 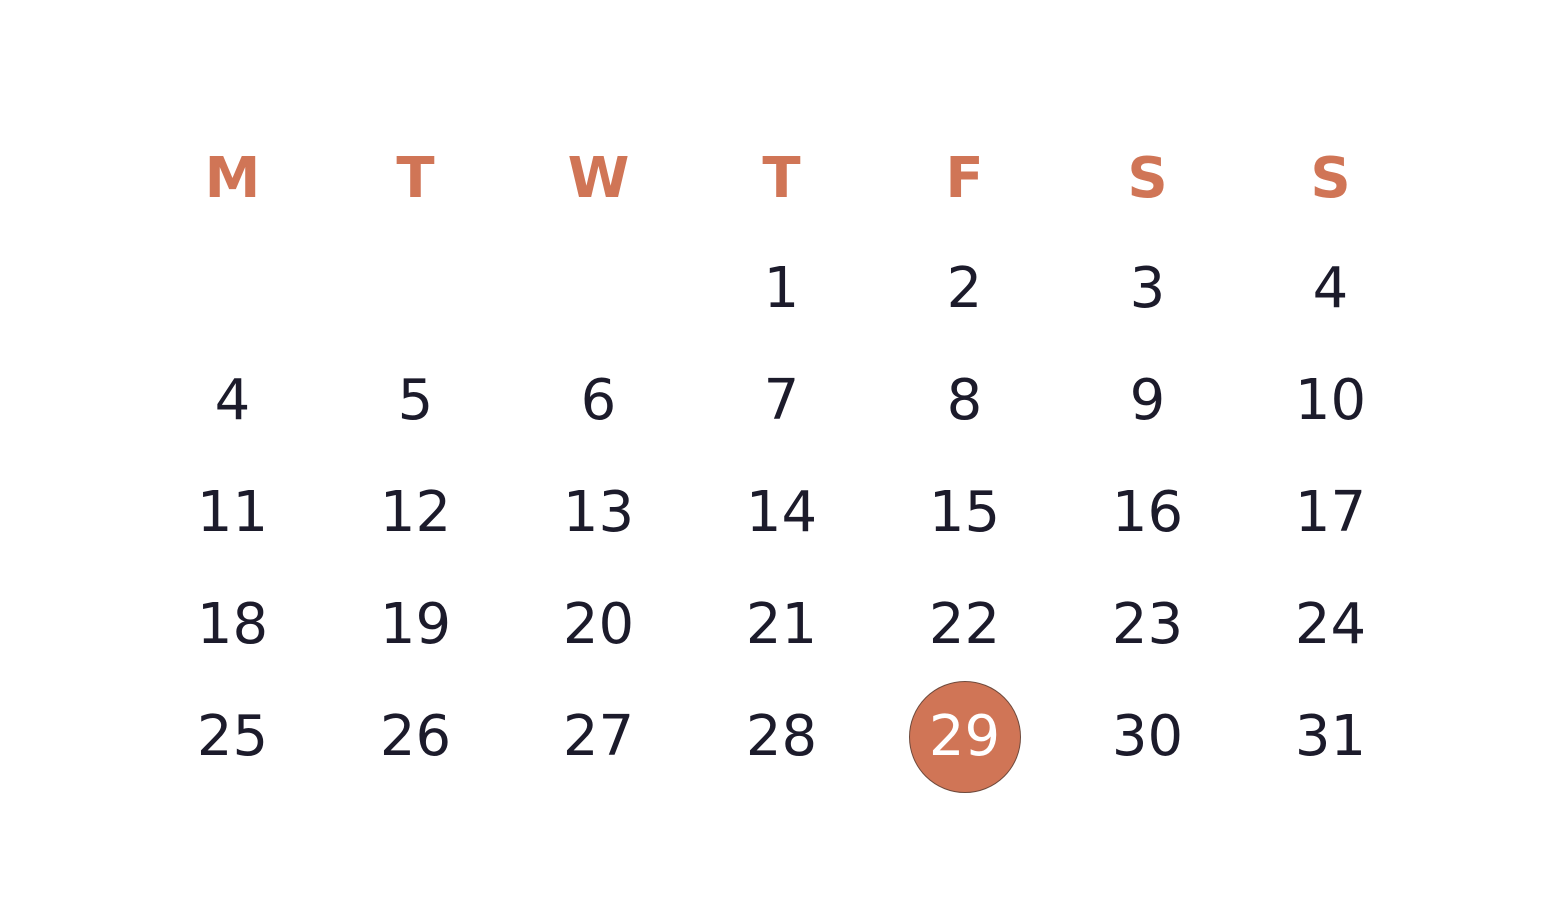 I want to click on weekday-header-row: M T W T F S S, so click(x=781, y=179).